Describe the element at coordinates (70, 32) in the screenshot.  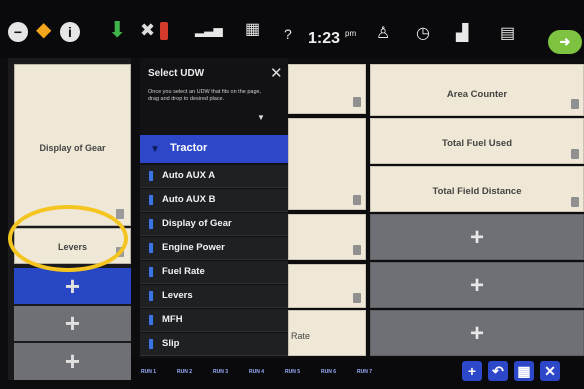
I see `info-icon: i` at that location.